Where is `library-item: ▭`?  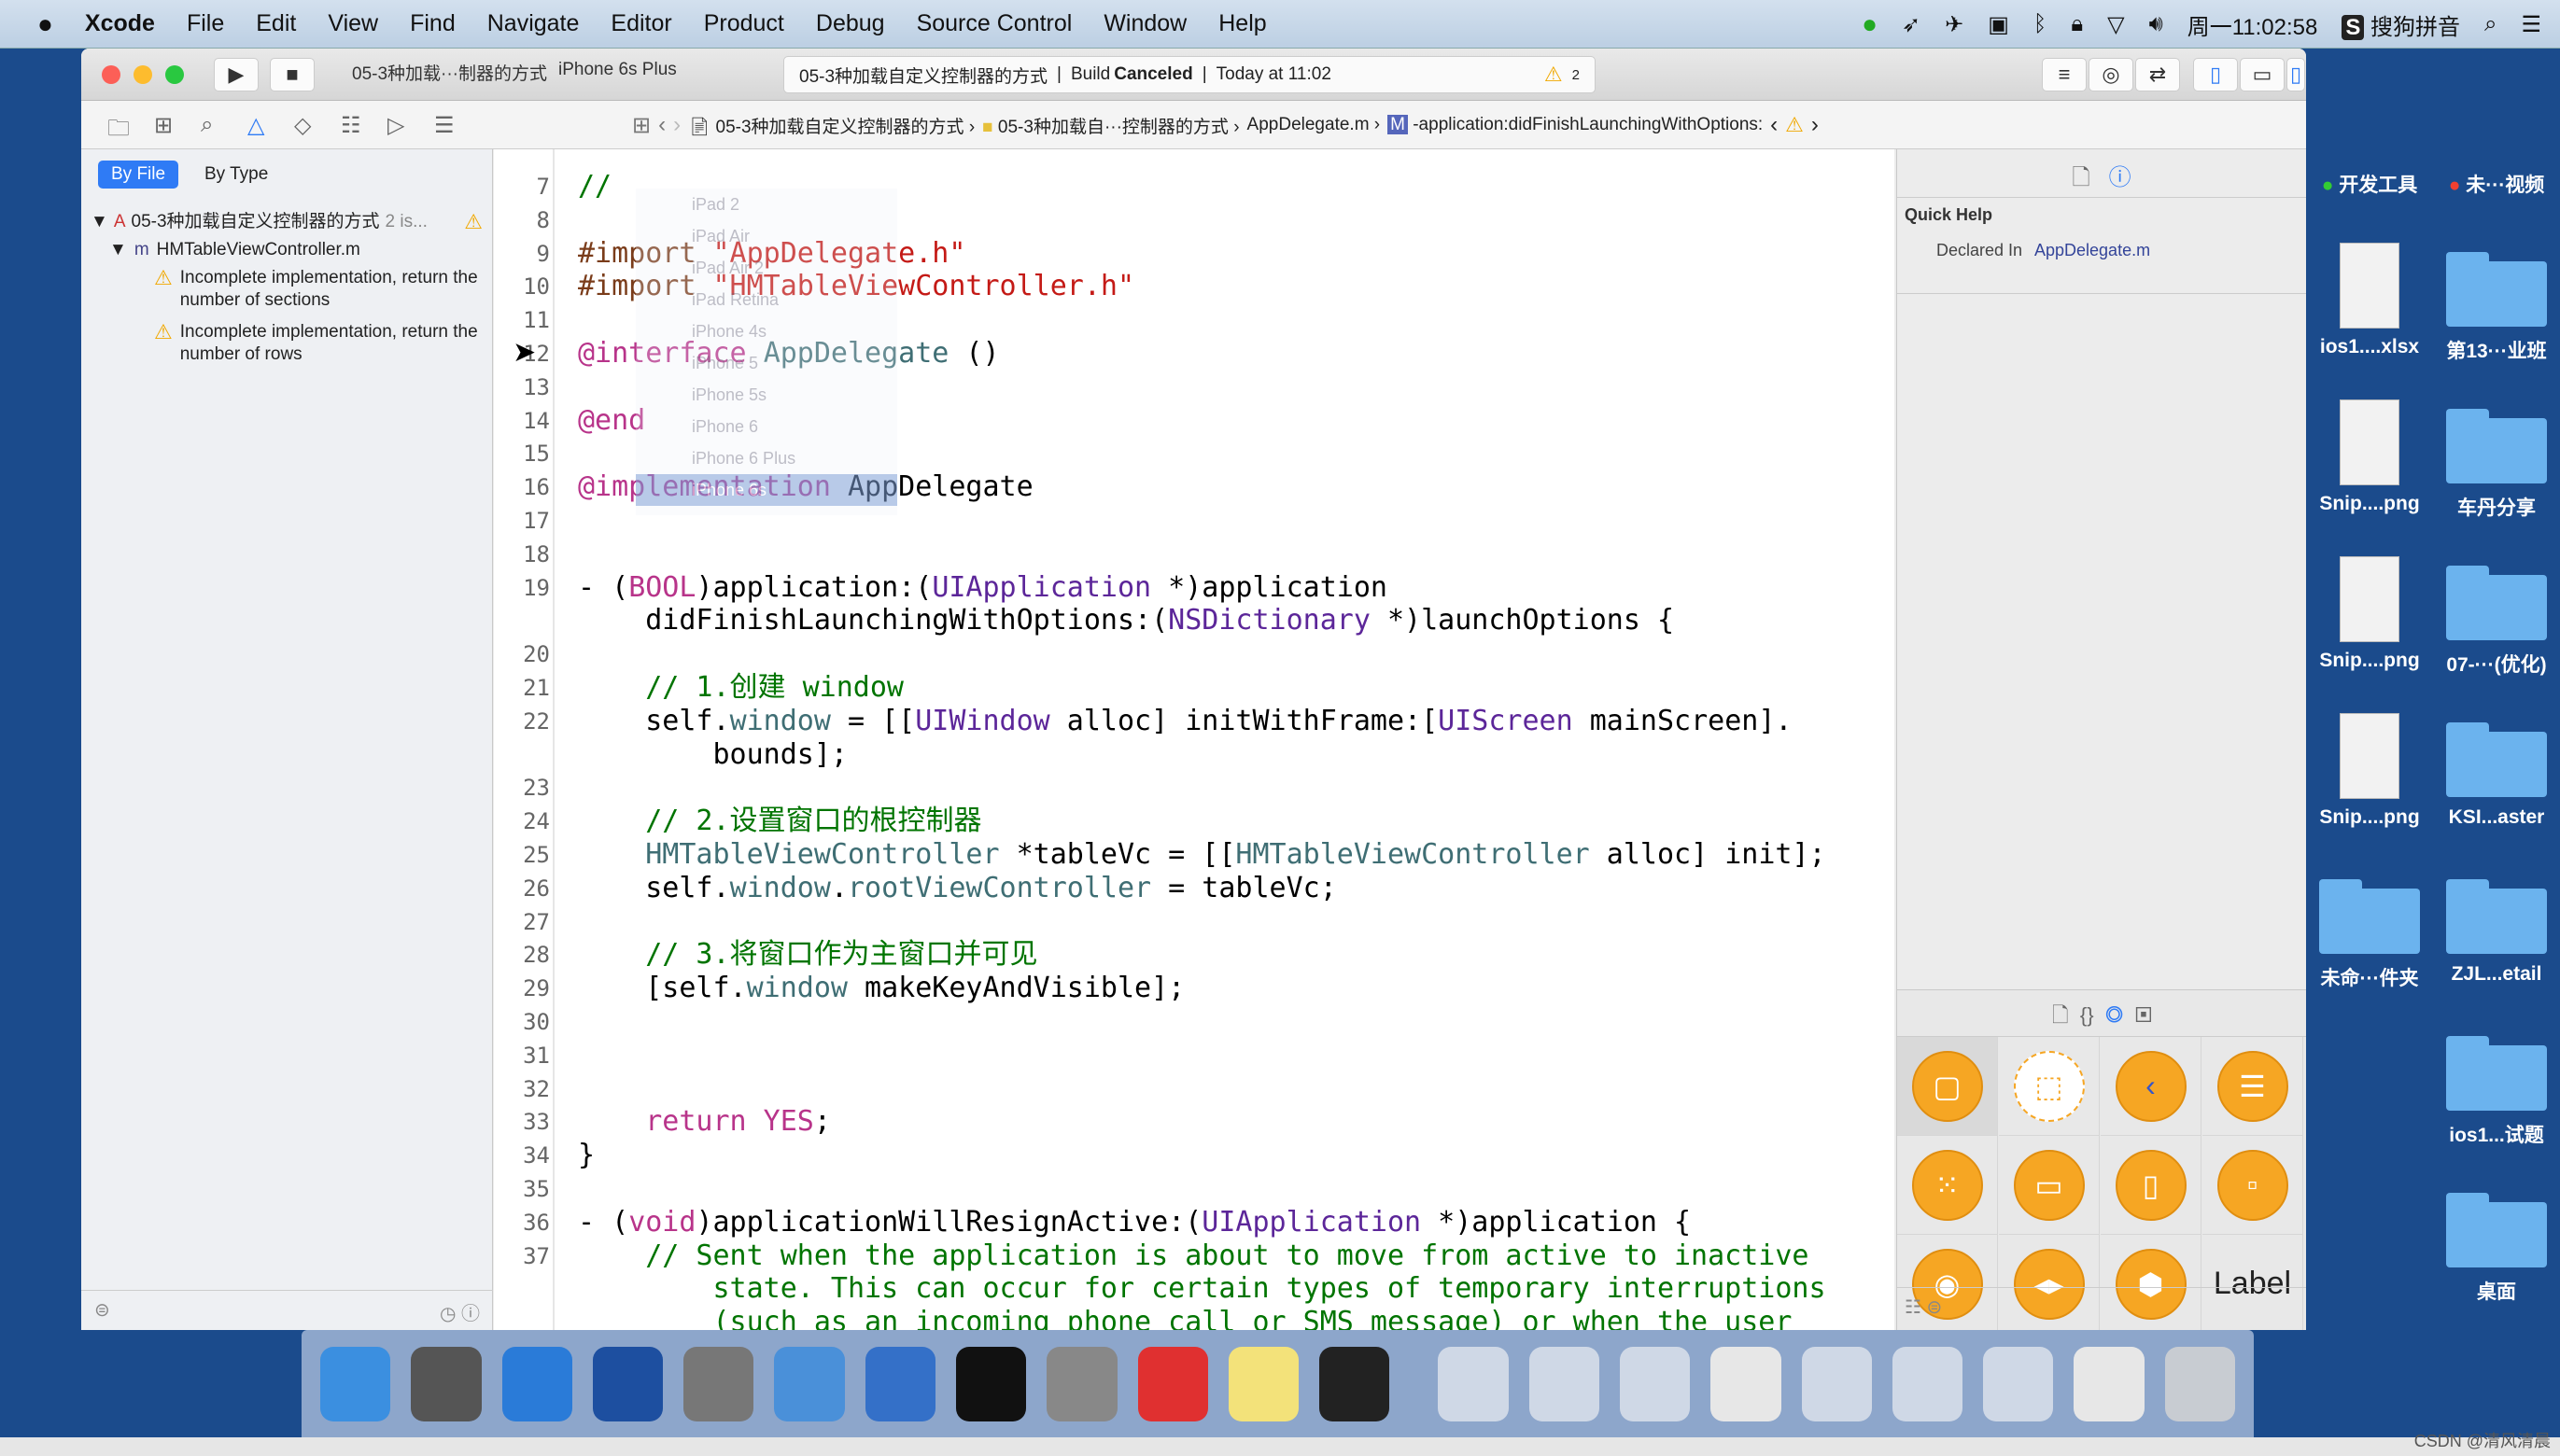 library-item: ▭ is located at coordinates (2049, 1185).